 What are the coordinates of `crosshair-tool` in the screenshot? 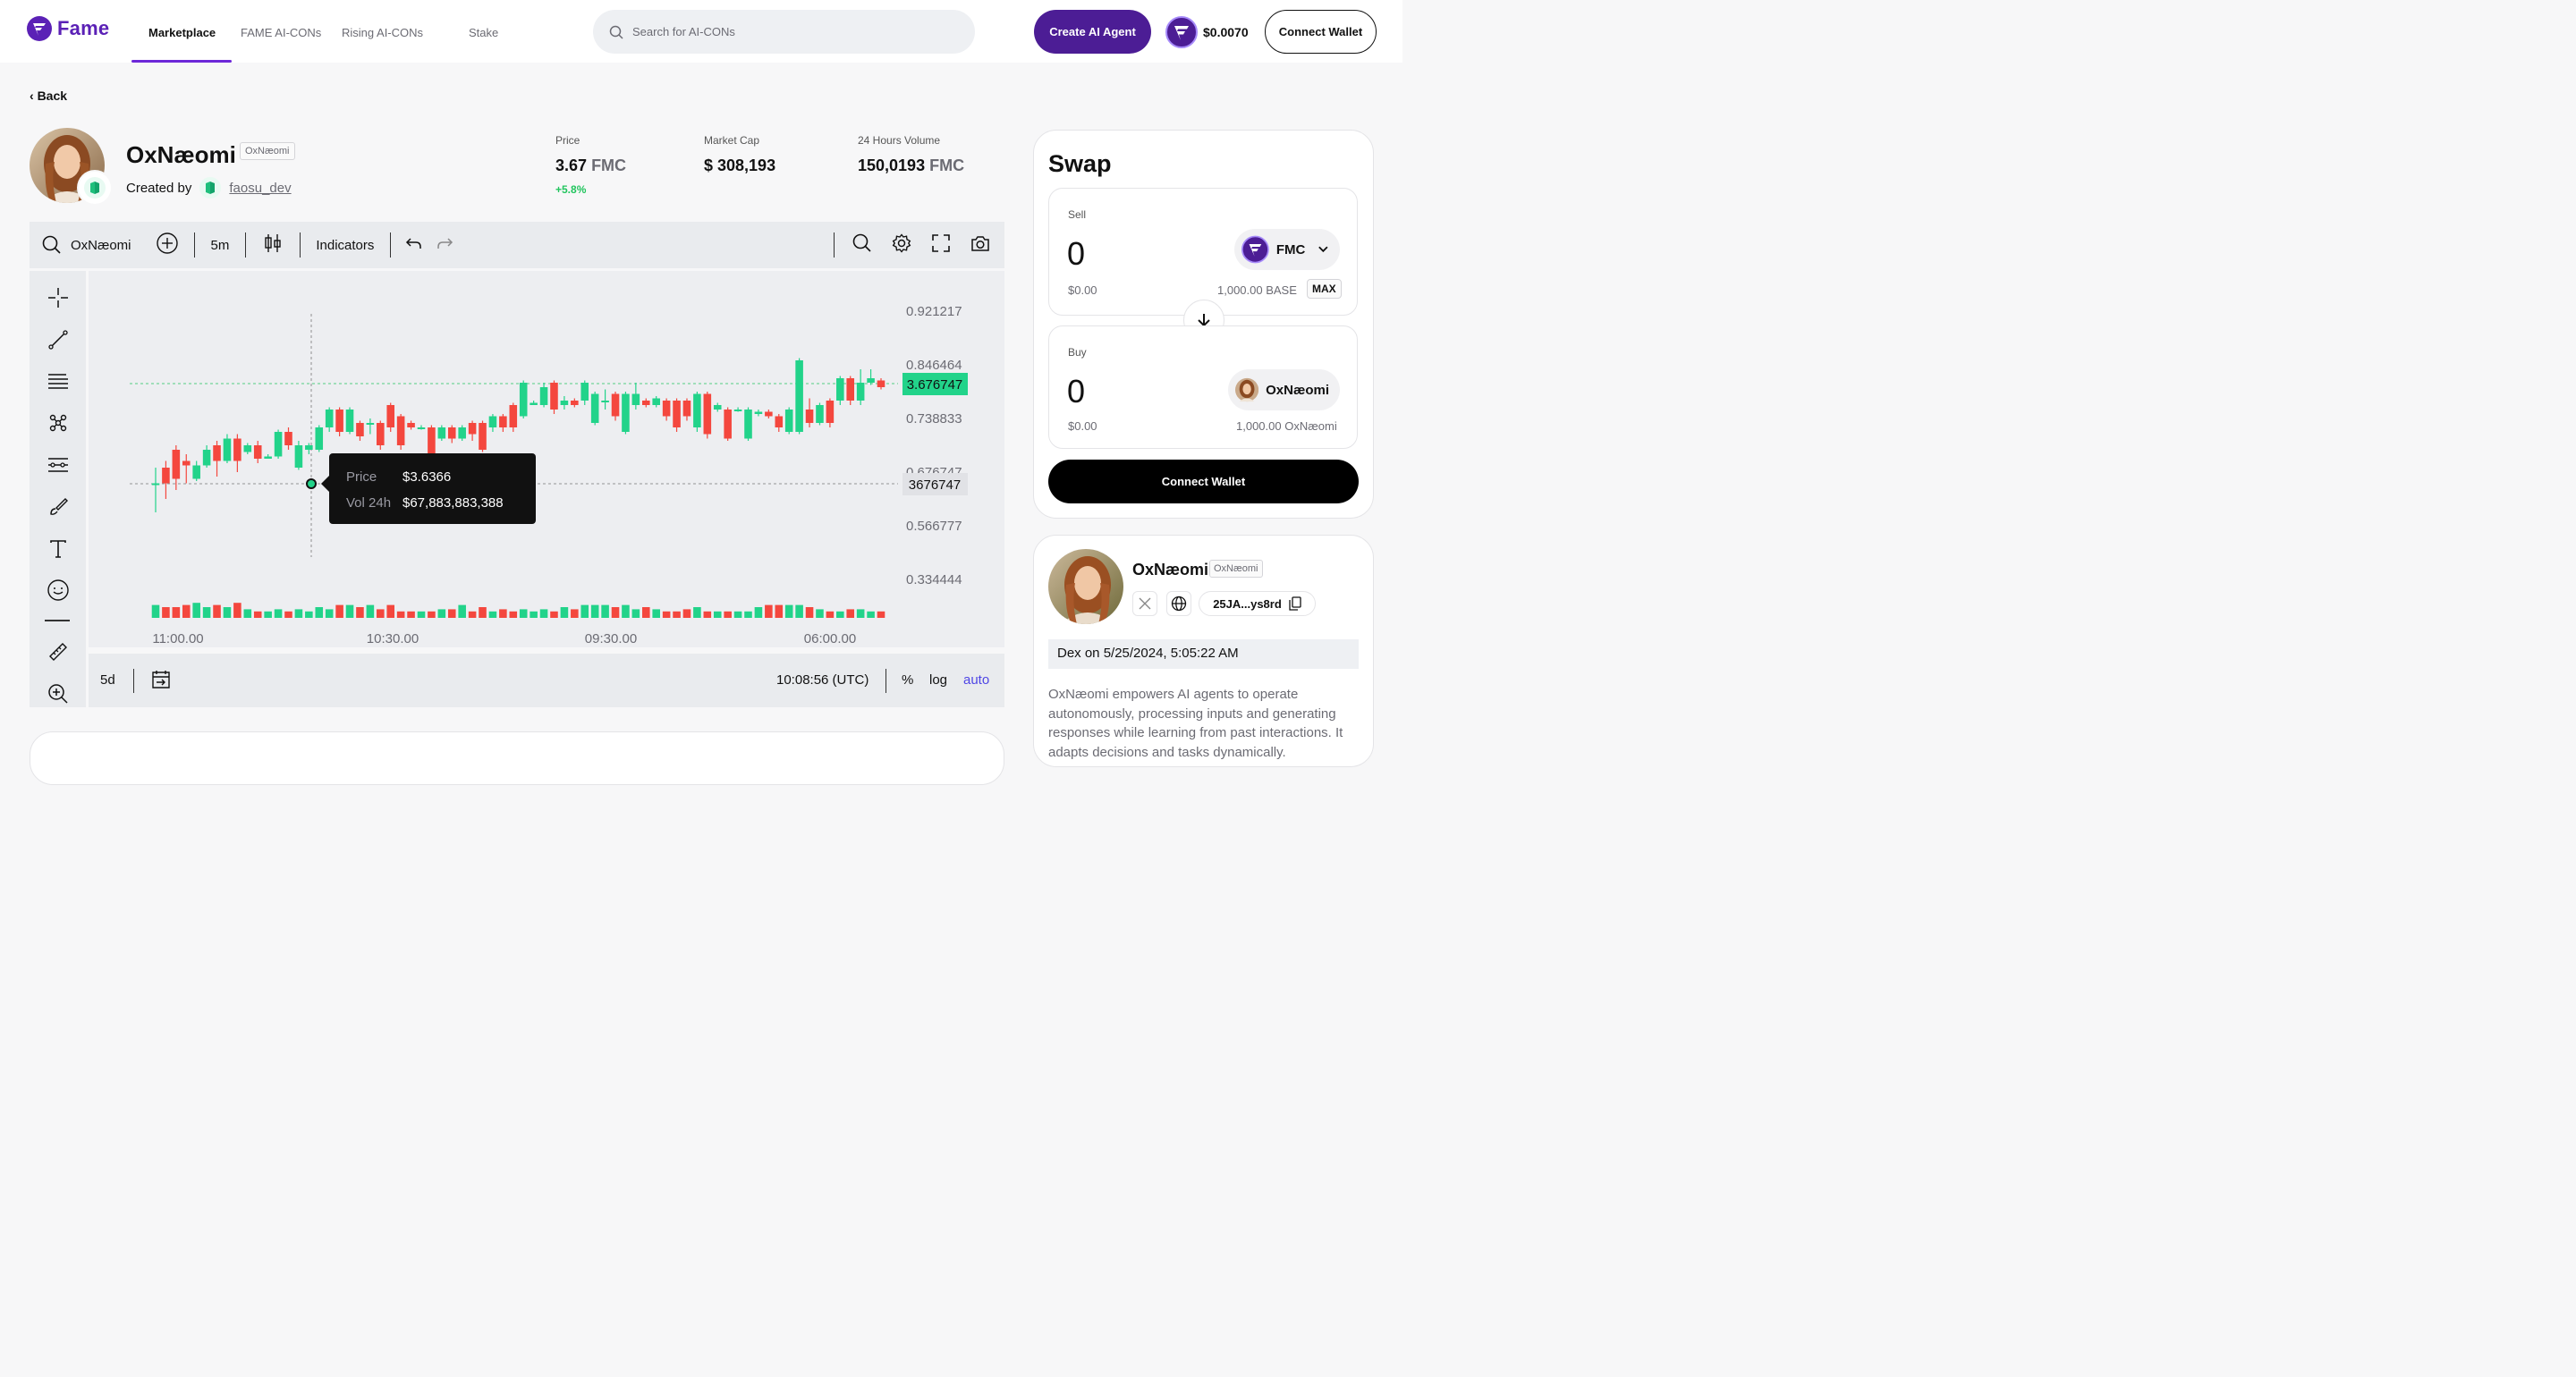 It's located at (58, 297).